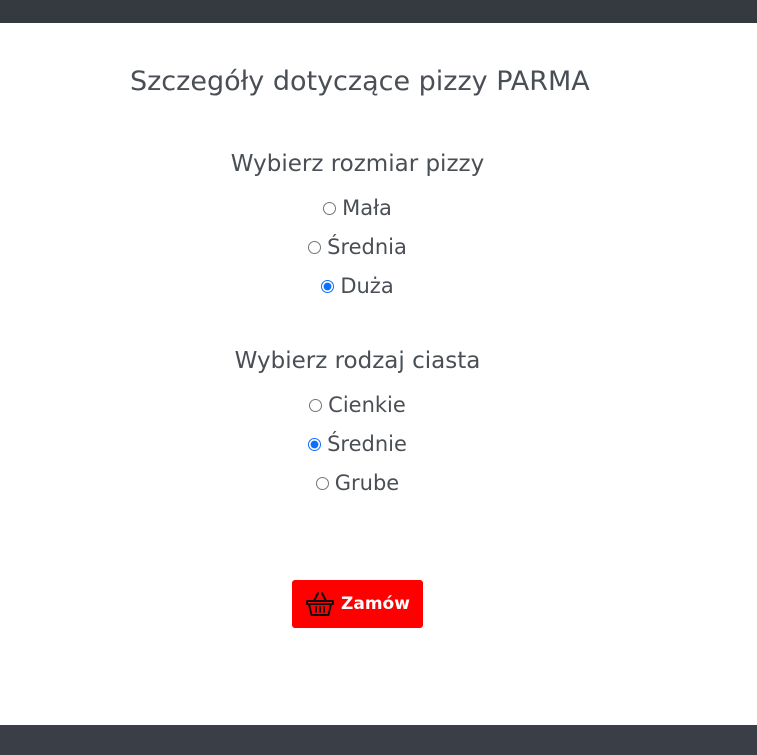 This screenshot has height=755, width=757. I want to click on size-radio-large, so click(328, 286).